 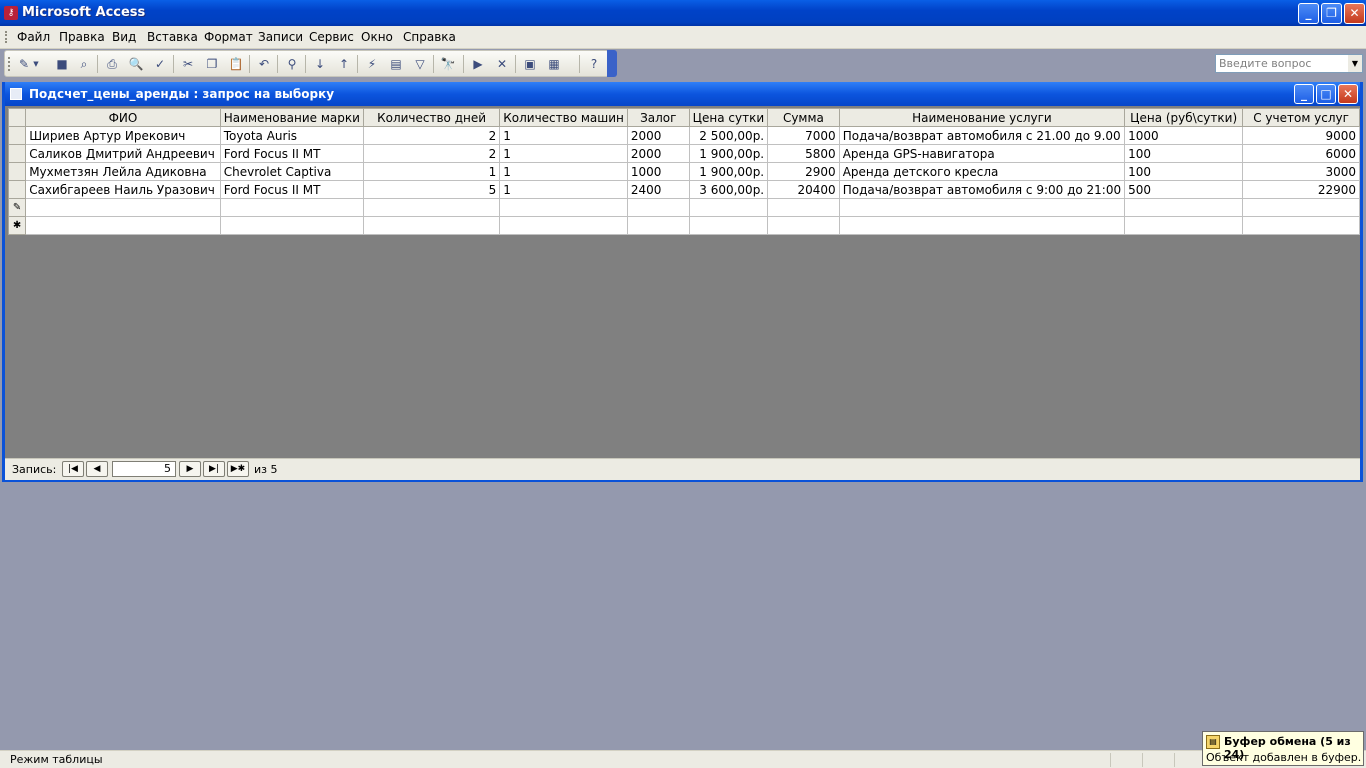 What do you see at coordinates (396, 64) in the screenshot?
I see `filter-by-form-icon: ▤` at bounding box center [396, 64].